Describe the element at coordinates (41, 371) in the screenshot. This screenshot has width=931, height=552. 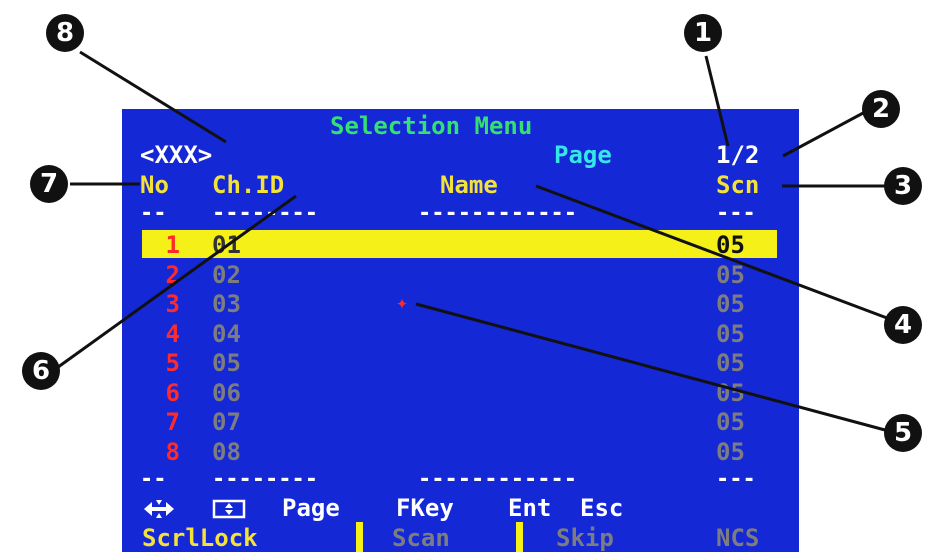
I see `callout-6: 6` at that location.